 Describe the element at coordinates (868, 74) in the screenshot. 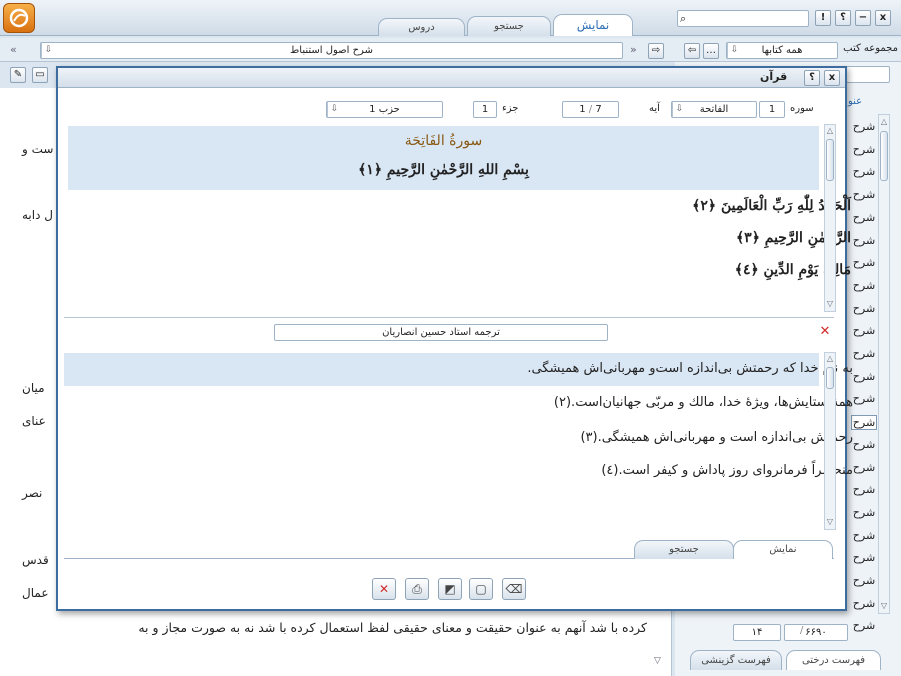

I see `sidebar-search-input` at that location.